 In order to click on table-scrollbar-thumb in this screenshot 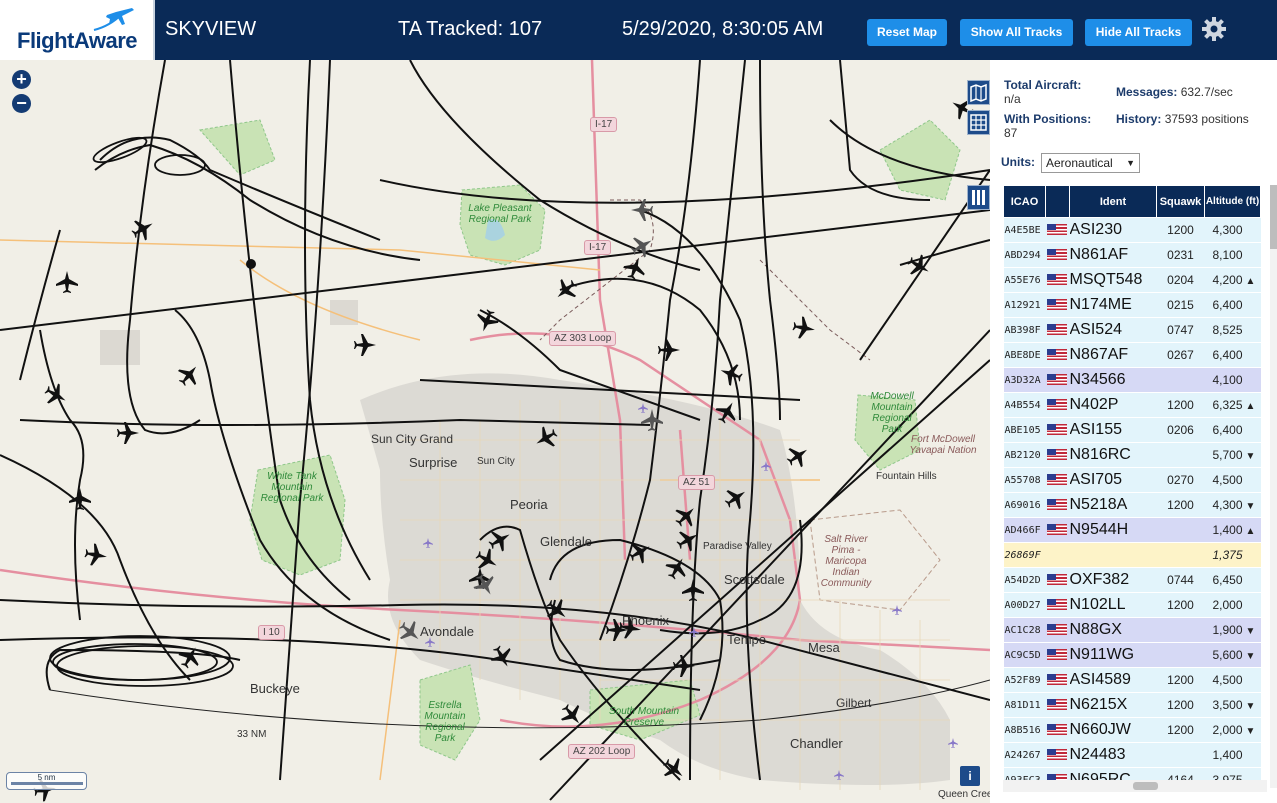, I will do `click(1273, 217)`.